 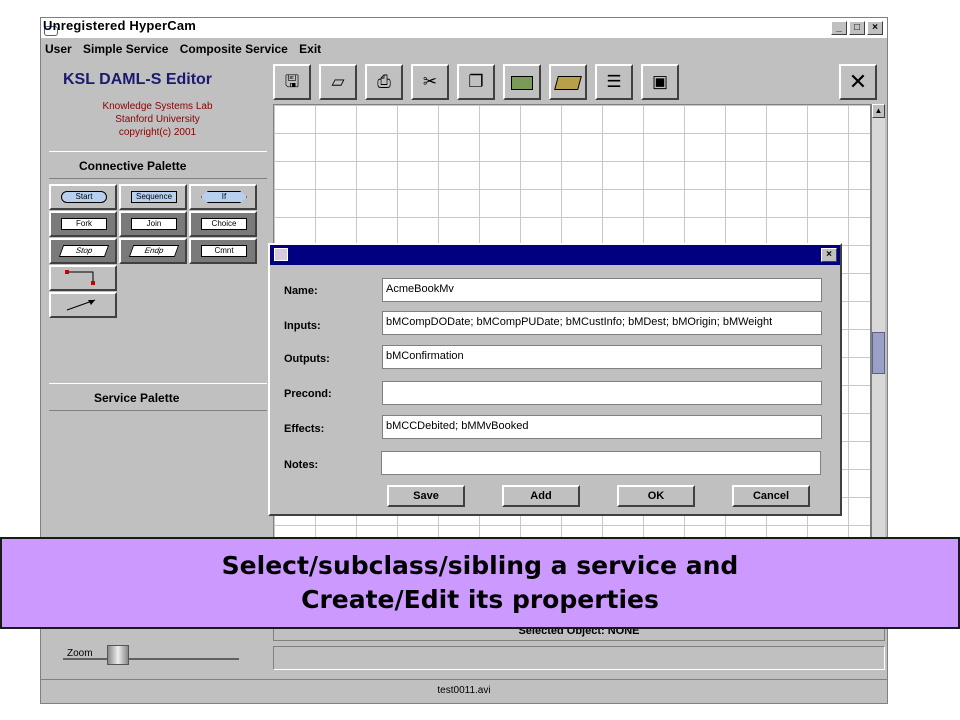 I want to click on connector-arrow-button, so click(x=83, y=305).